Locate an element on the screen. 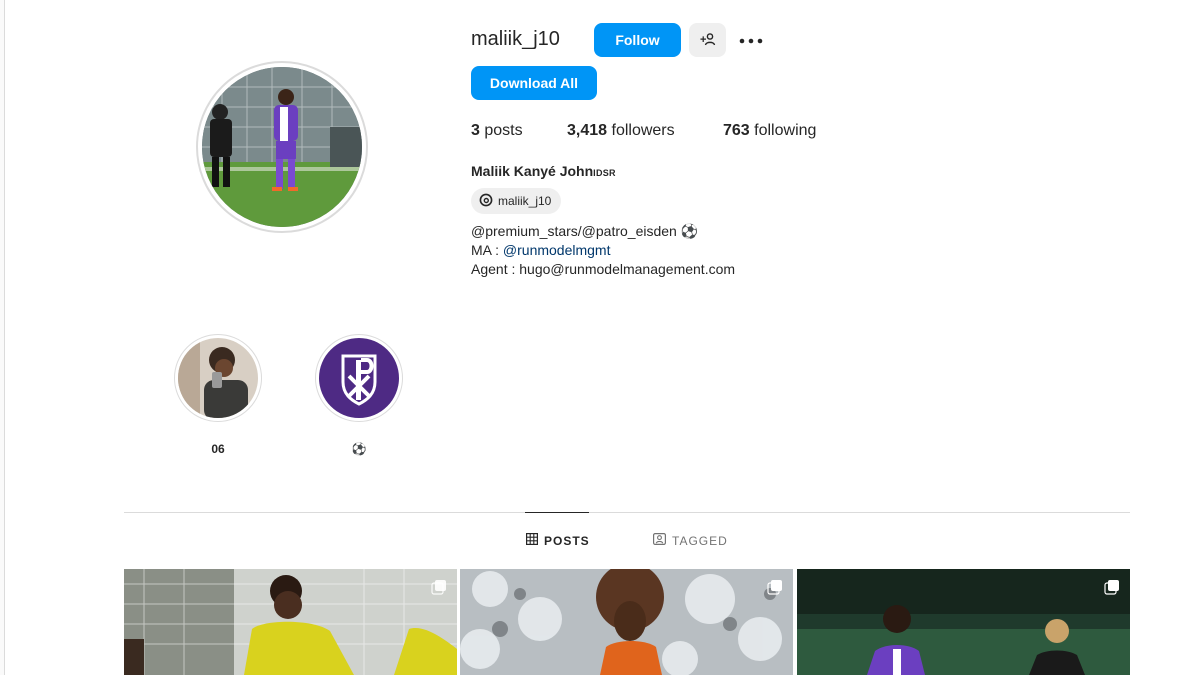 Image resolution: width=1200 pixels, height=675 pixels. highlight-label: ⚽ is located at coordinates (359, 449).